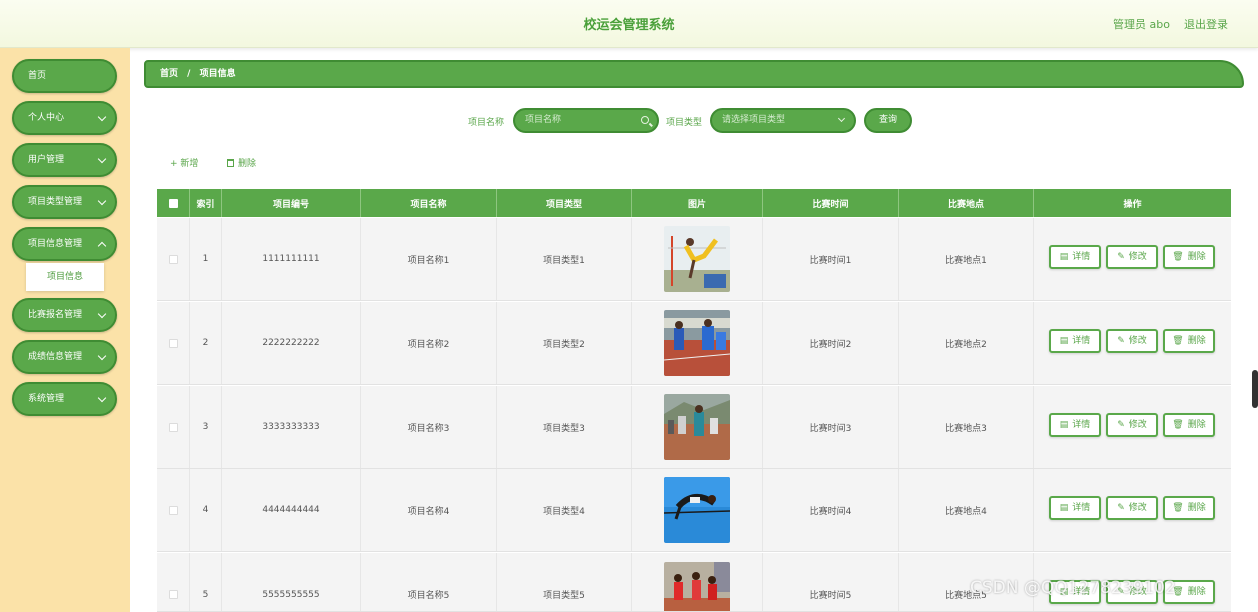 The width and height of the screenshot is (1258, 612). What do you see at coordinates (629, 25) in the screenshot?
I see `app-title: 校运会管理系统` at bounding box center [629, 25].